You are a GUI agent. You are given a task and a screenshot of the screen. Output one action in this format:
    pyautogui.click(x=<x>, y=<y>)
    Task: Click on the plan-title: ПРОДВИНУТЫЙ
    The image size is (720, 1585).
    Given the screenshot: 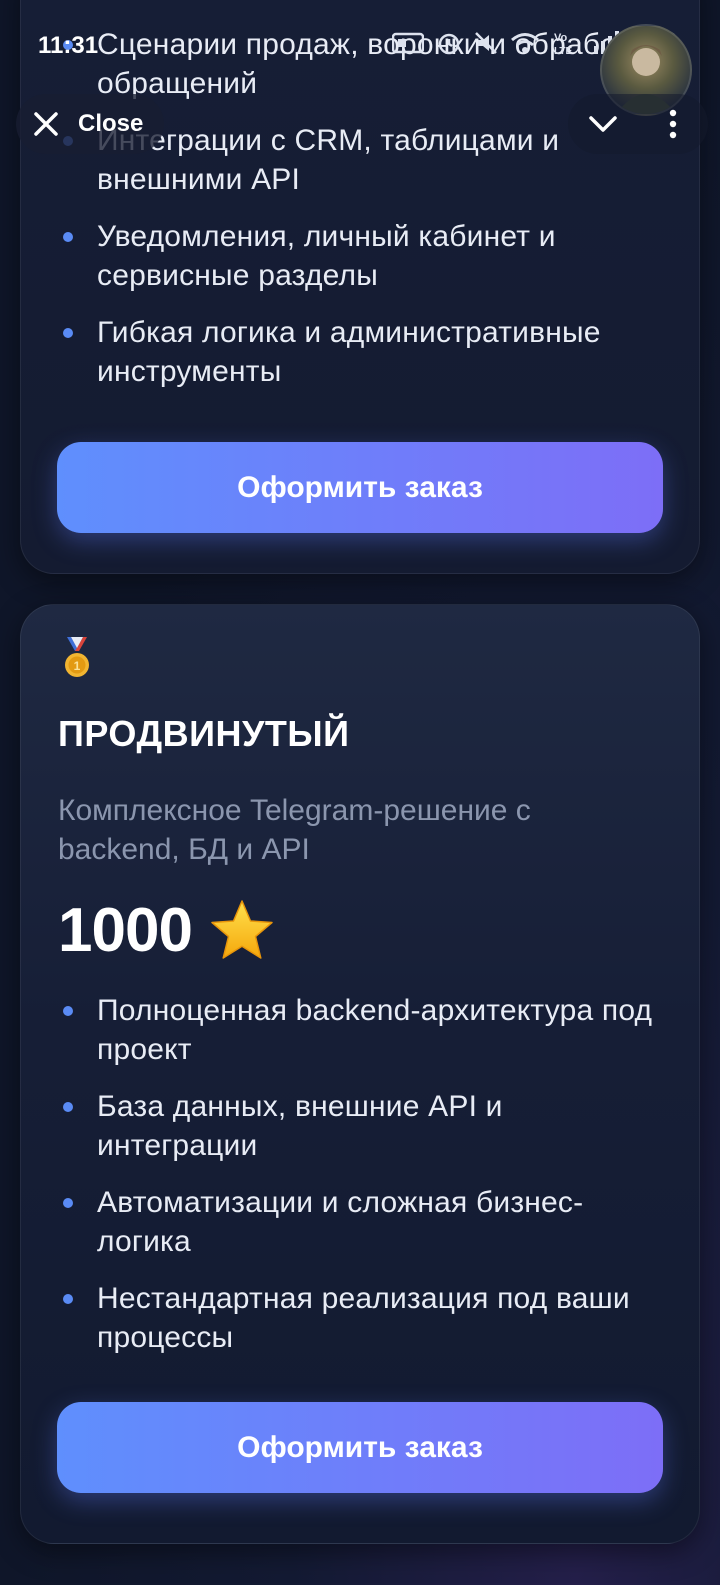 What is the action you would take?
    pyautogui.click(x=204, y=733)
    